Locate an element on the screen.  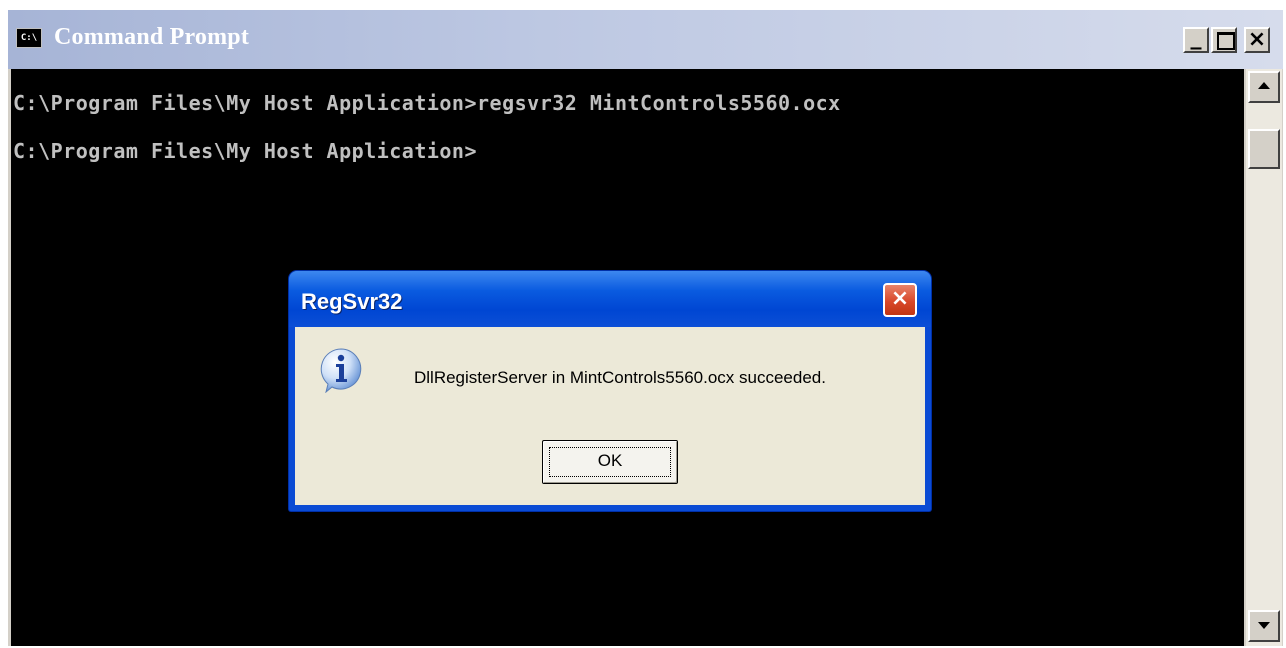
maximize-button is located at coordinates (1224, 40).